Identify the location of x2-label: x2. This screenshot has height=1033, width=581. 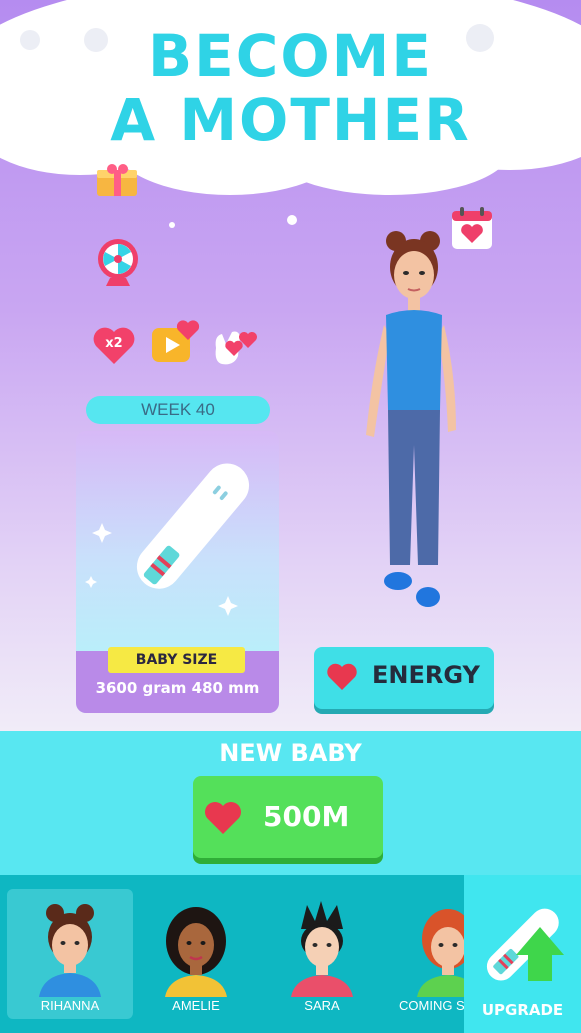
(114, 343).